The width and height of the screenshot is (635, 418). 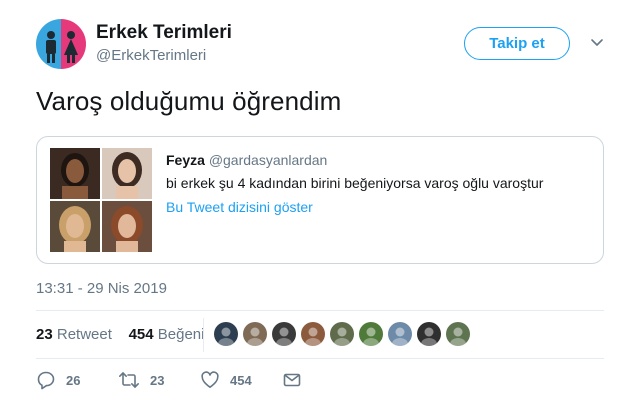 I want to click on retweet-stat-count: 23, so click(x=44, y=334).